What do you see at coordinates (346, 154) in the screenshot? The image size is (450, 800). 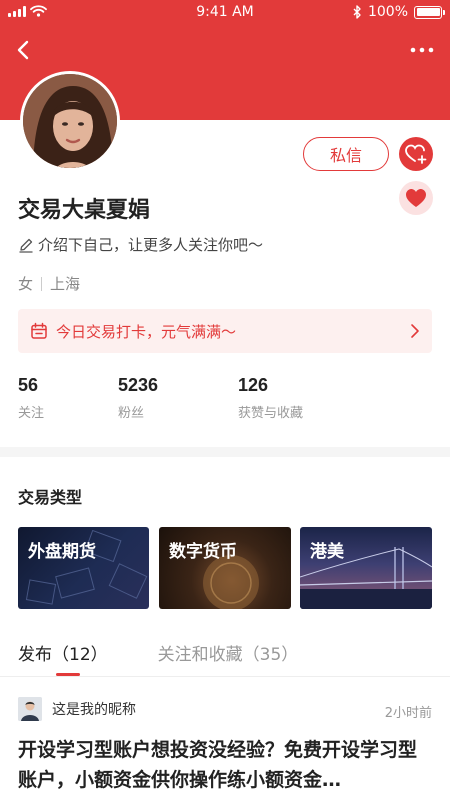 I see `message-button: 私信` at bounding box center [346, 154].